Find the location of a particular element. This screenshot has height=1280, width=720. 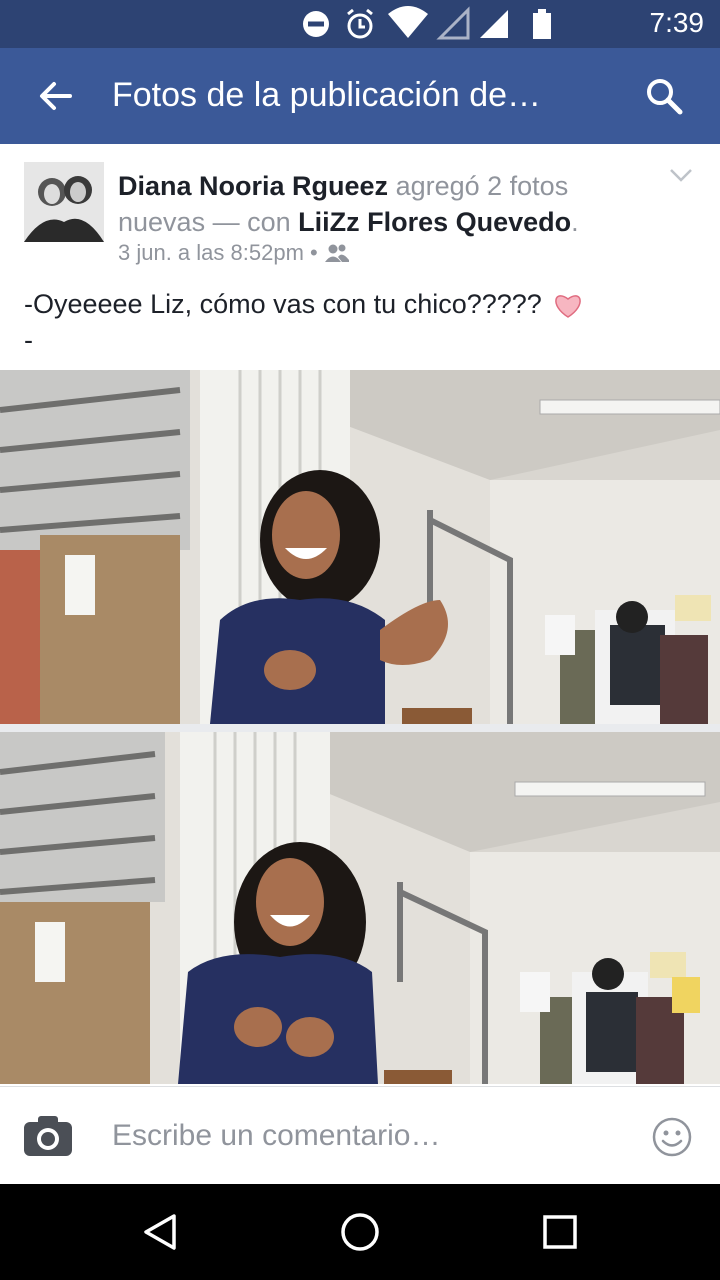

avatar is located at coordinates (64, 202).